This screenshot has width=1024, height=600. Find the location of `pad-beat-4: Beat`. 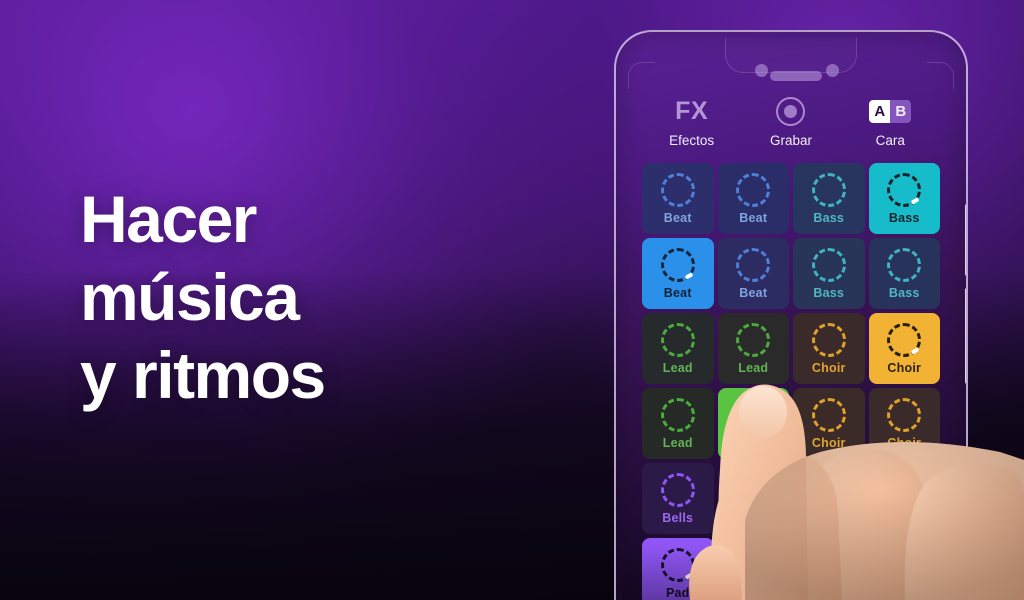

pad-beat-4: Beat is located at coordinates (678, 273).